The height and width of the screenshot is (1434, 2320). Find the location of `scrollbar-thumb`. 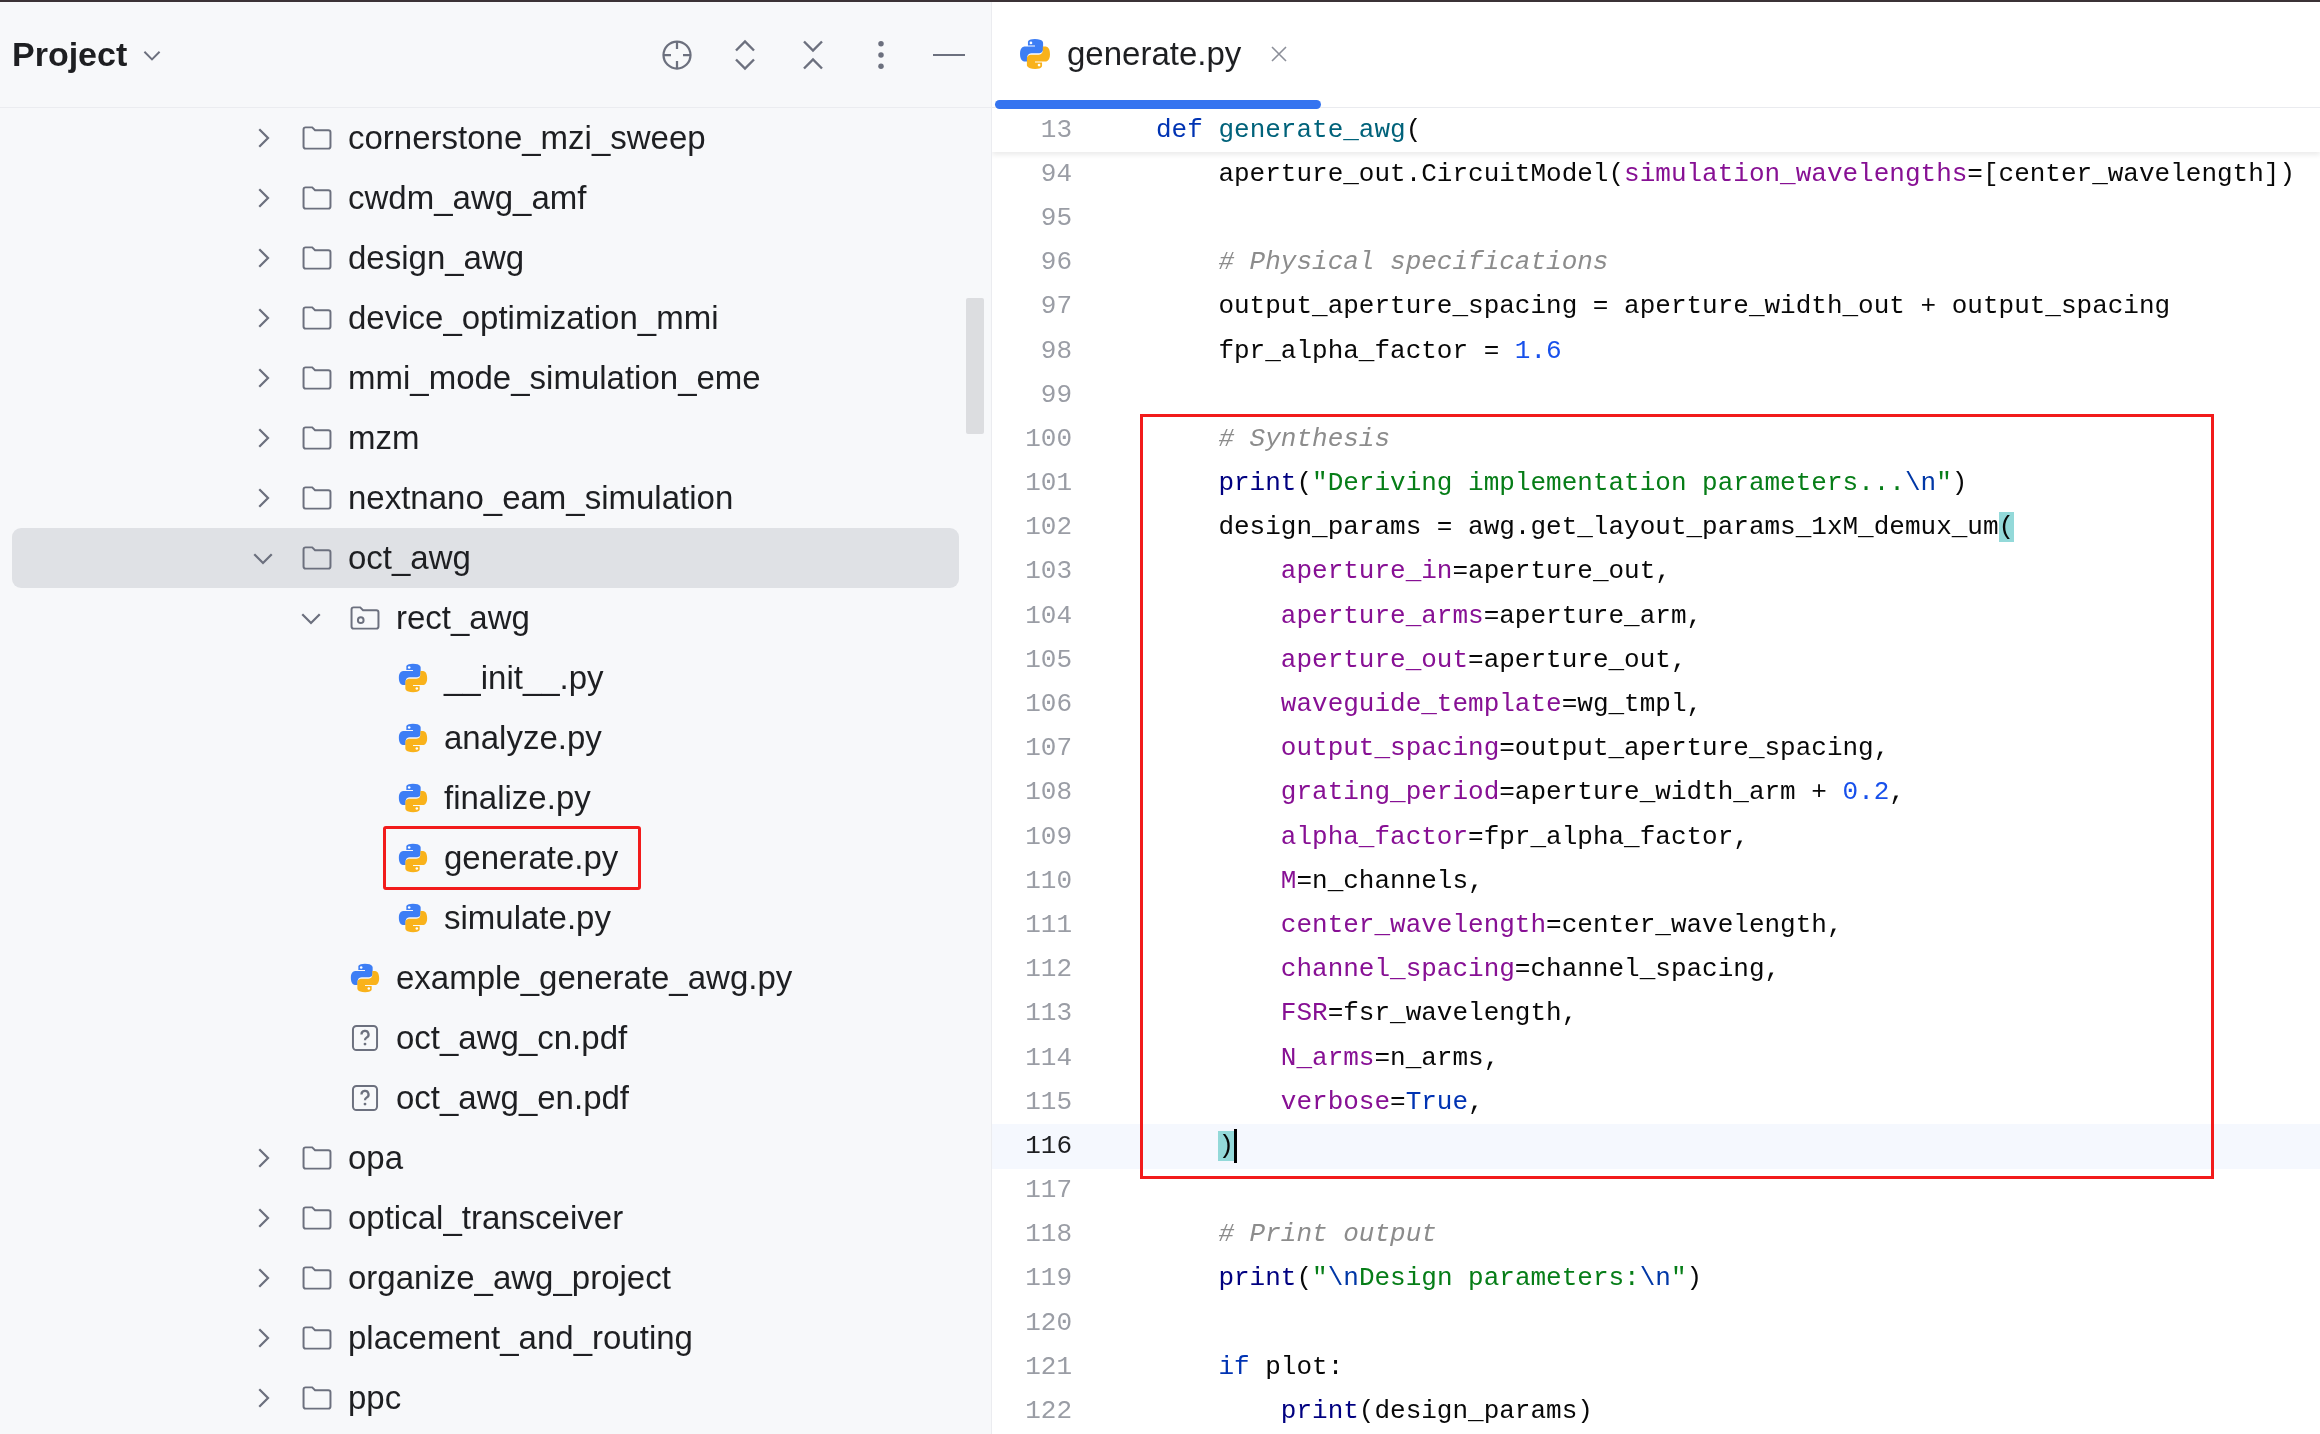

scrollbar-thumb is located at coordinates (975, 366).